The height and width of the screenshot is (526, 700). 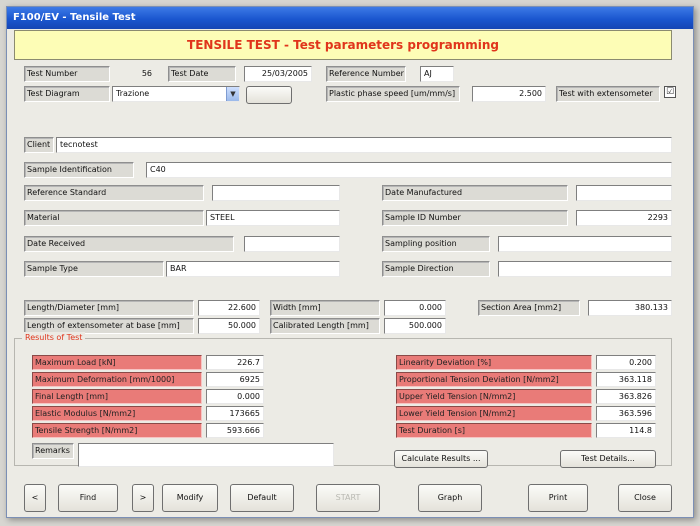 What do you see at coordinates (494, 379) in the screenshot?
I see `proportional-tension-deviation-label: Proportional Tension Deviation [N/mm2]` at bounding box center [494, 379].